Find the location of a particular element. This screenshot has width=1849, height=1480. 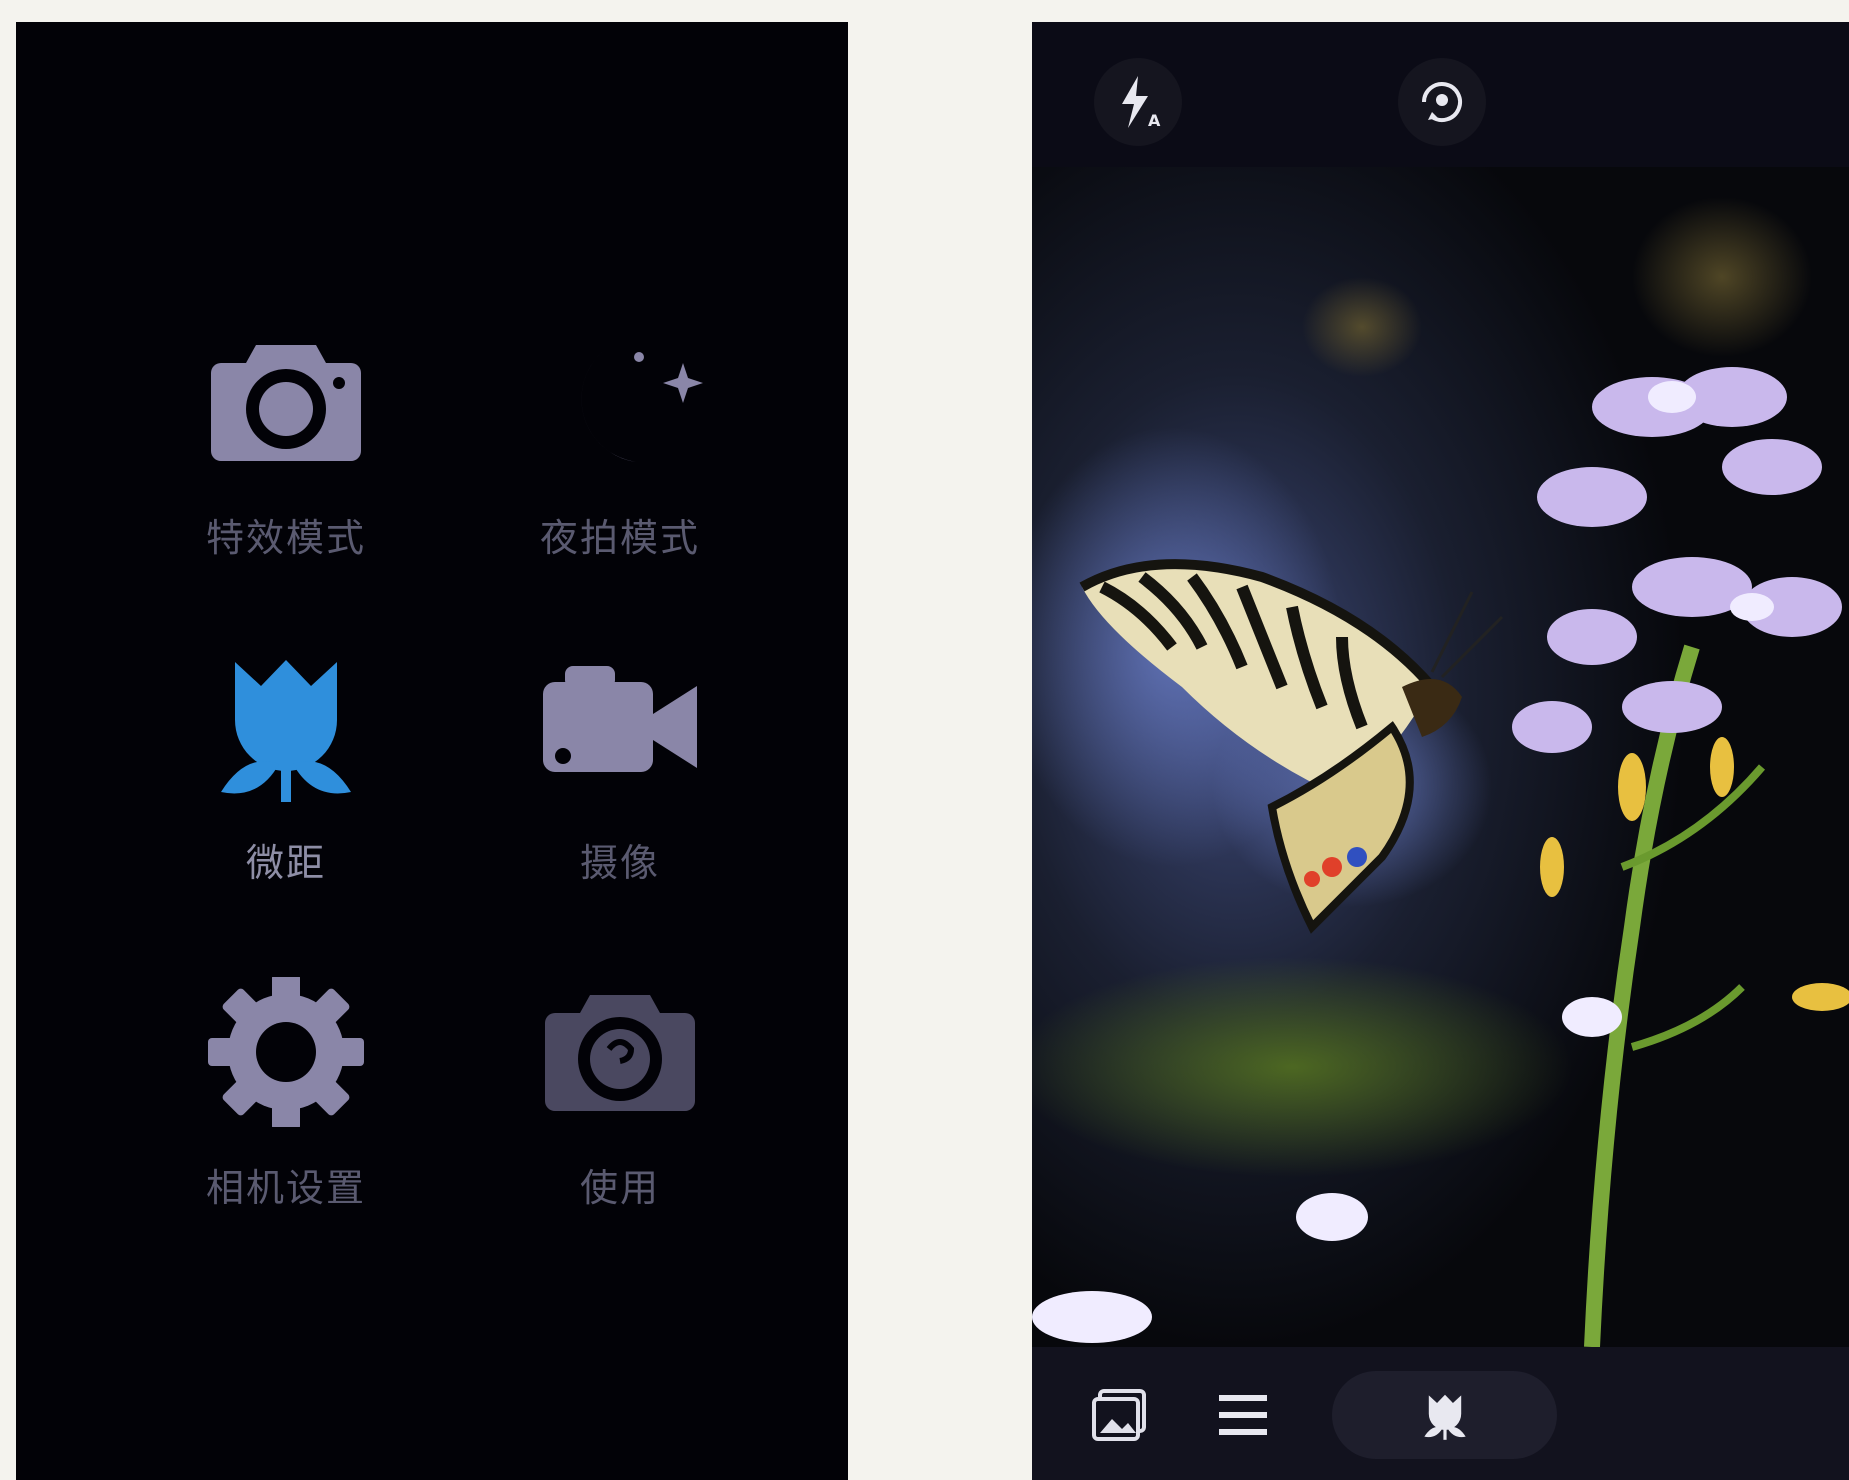

flash-button: A is located at coordinates (1138, 102).